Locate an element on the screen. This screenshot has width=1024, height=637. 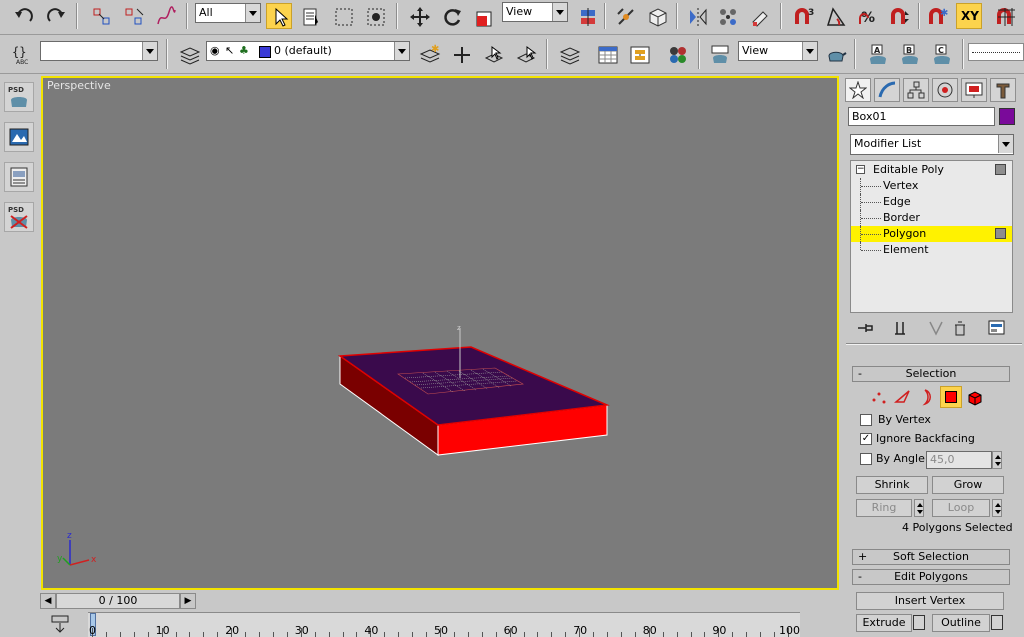
select-and-scale-icon is located at coordinates (483, 16).